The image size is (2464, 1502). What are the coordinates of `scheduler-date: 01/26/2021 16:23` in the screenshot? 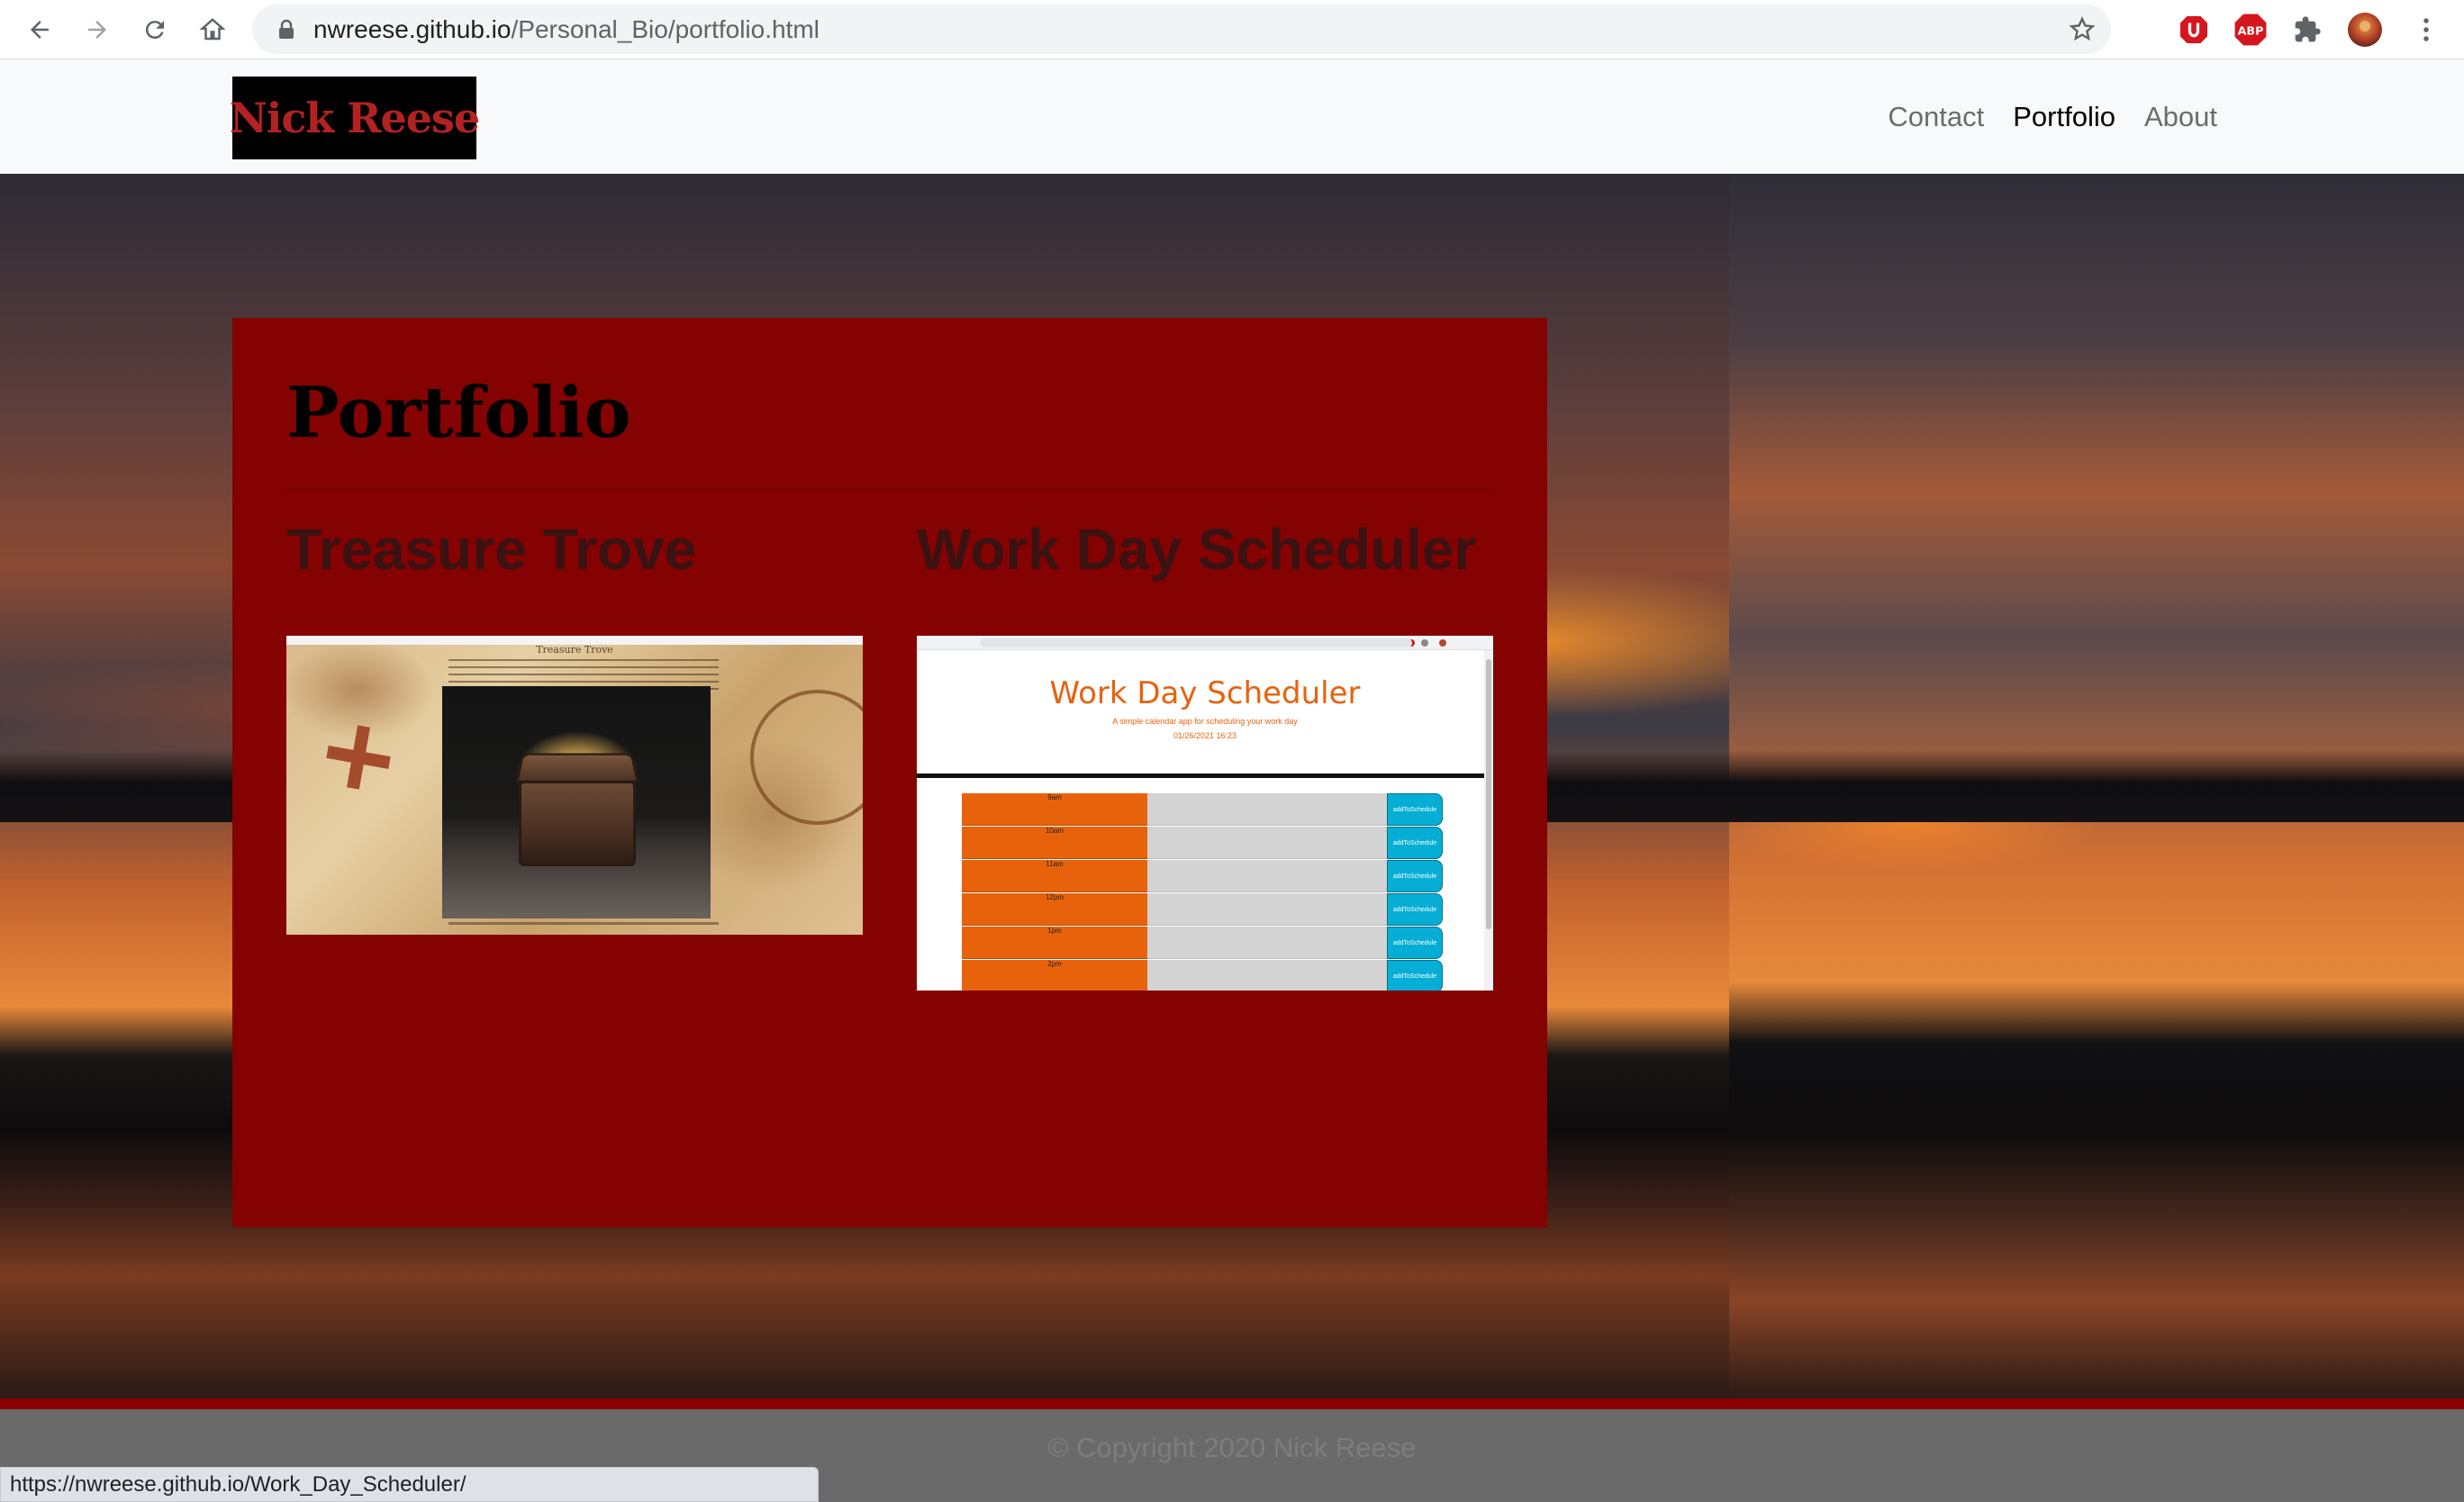 It's located at (1205, 735).